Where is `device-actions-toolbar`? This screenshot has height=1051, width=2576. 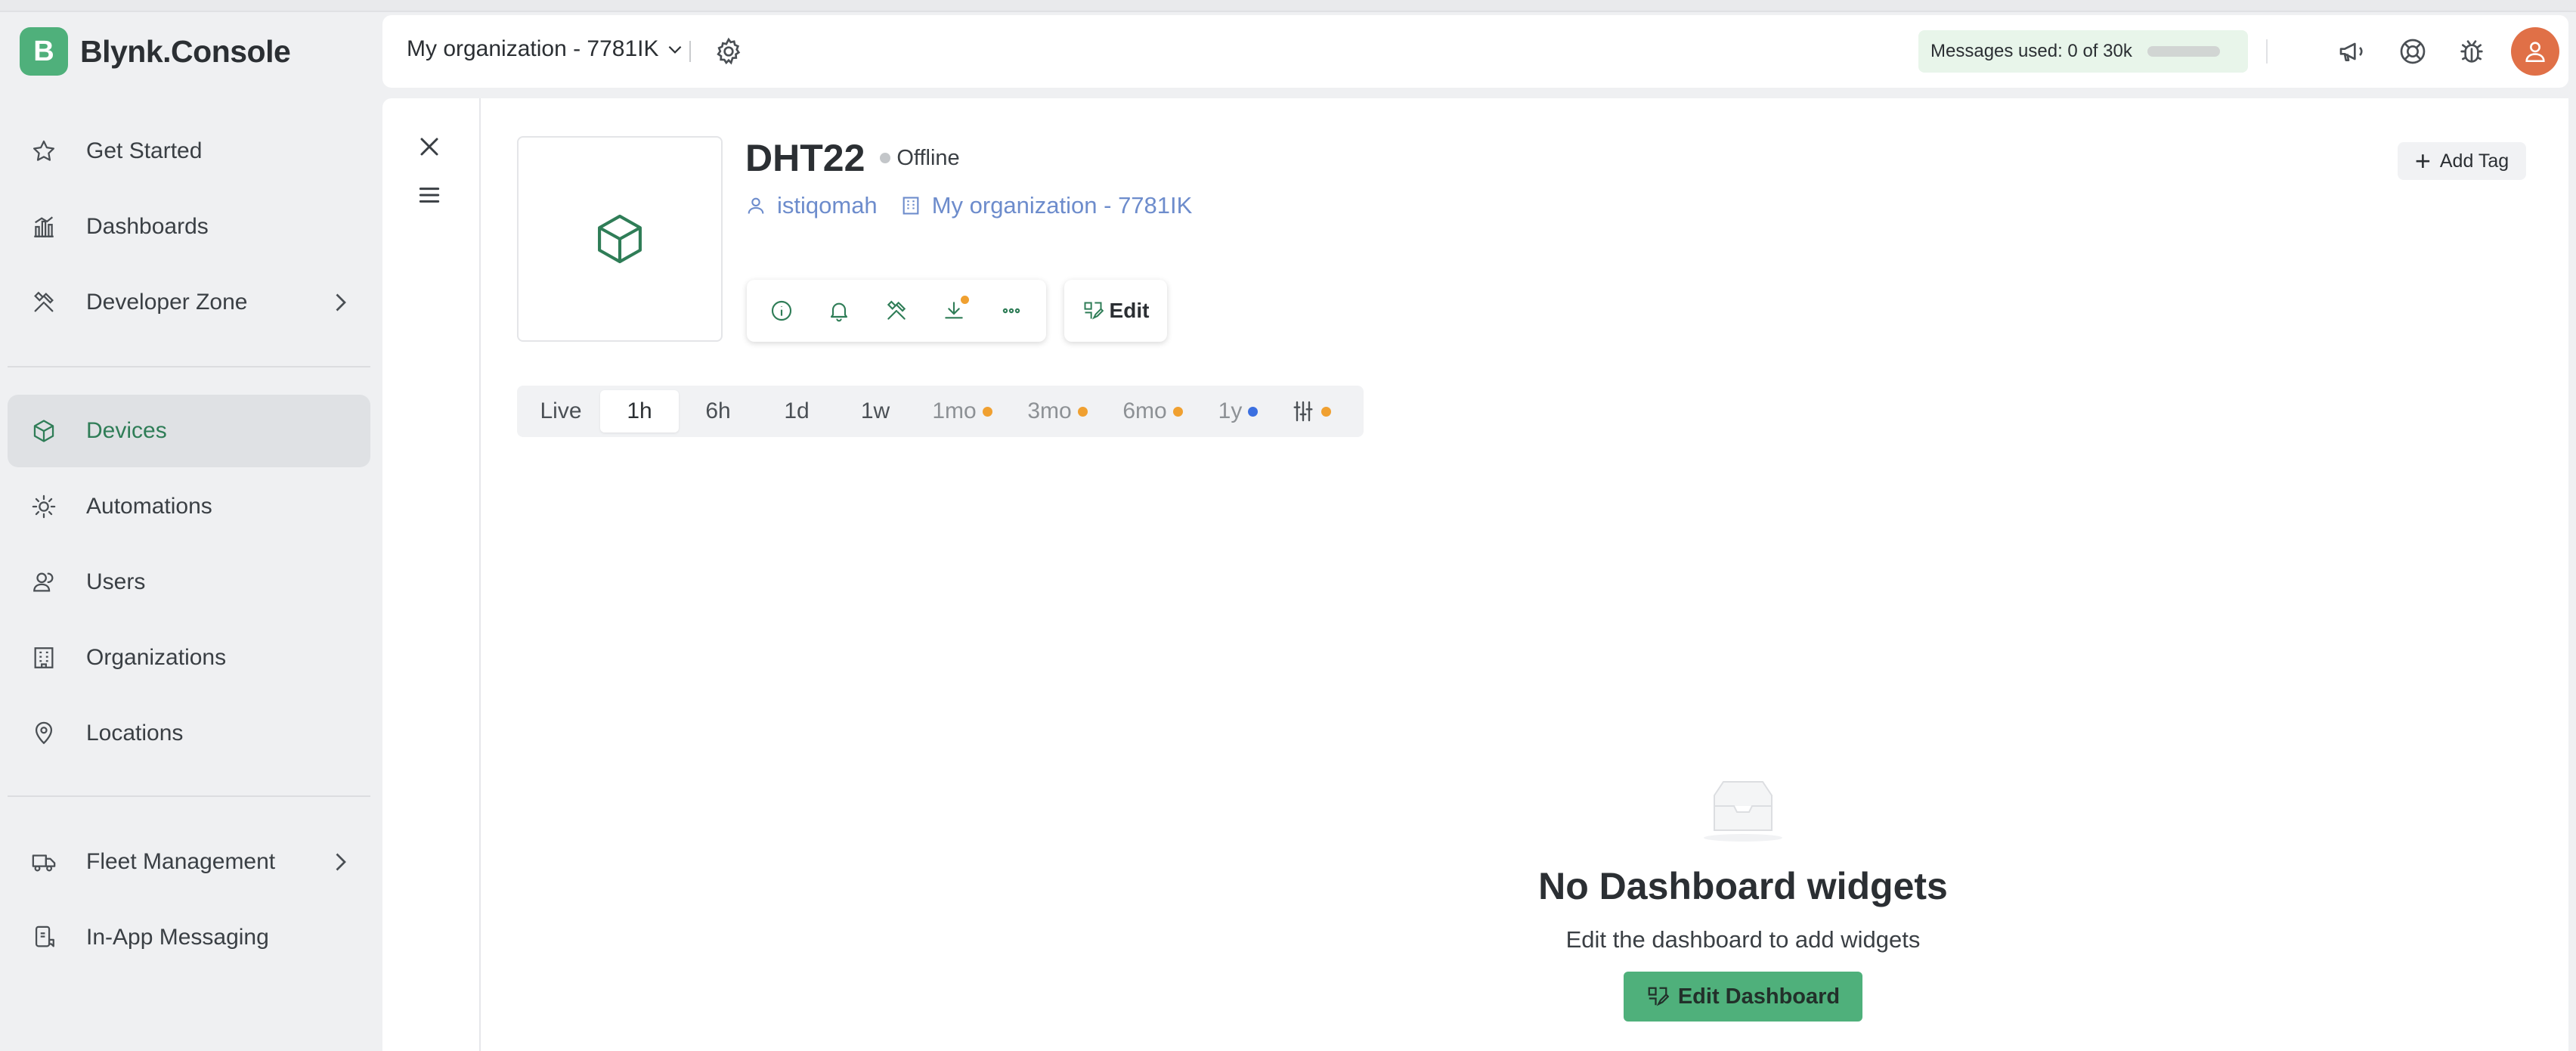
device-actions-toolbar is located at coordinates (896, 311).